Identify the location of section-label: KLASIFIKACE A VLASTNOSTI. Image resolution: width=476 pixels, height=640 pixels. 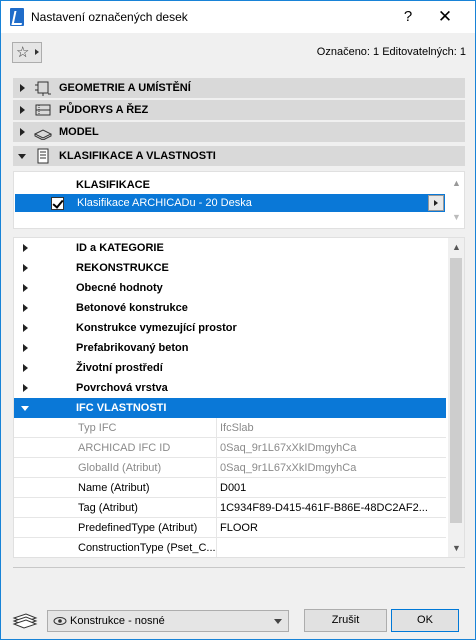
(137, 156).